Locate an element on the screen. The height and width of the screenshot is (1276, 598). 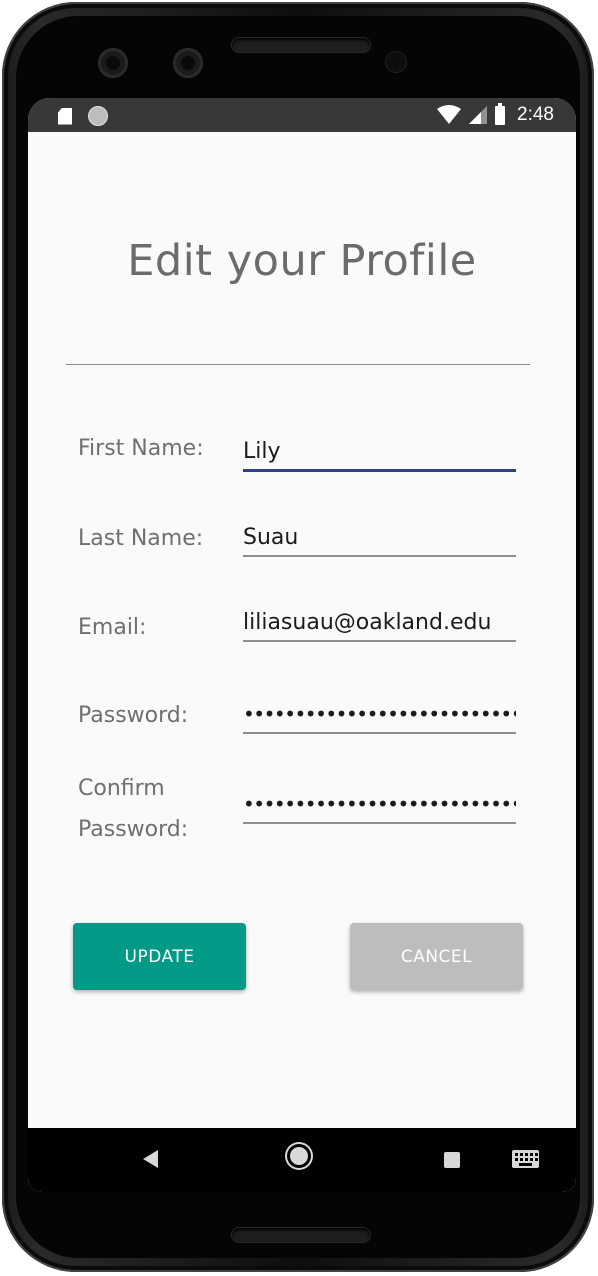
battery-icon is located at coordinates (500, 113).